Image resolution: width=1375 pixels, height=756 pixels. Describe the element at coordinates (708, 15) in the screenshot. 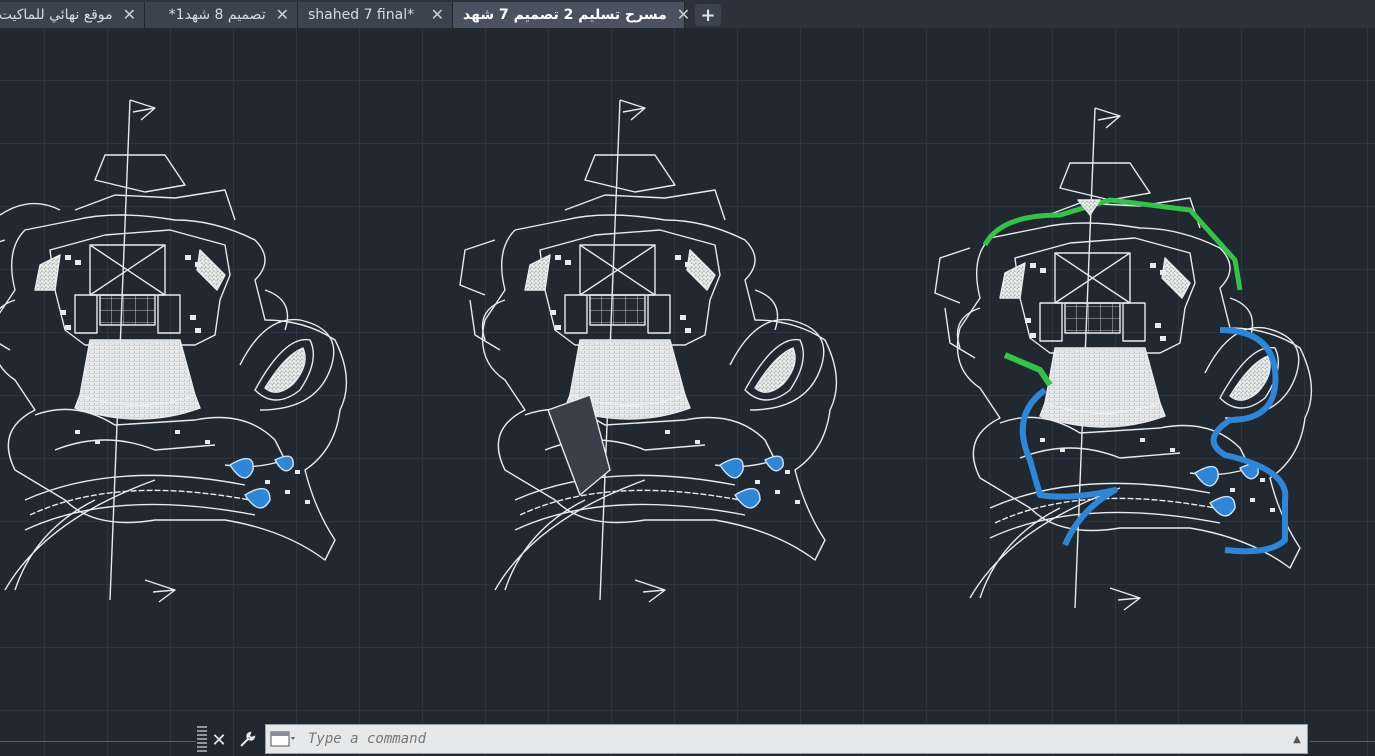

I see `new-tab-button: +` at that location.